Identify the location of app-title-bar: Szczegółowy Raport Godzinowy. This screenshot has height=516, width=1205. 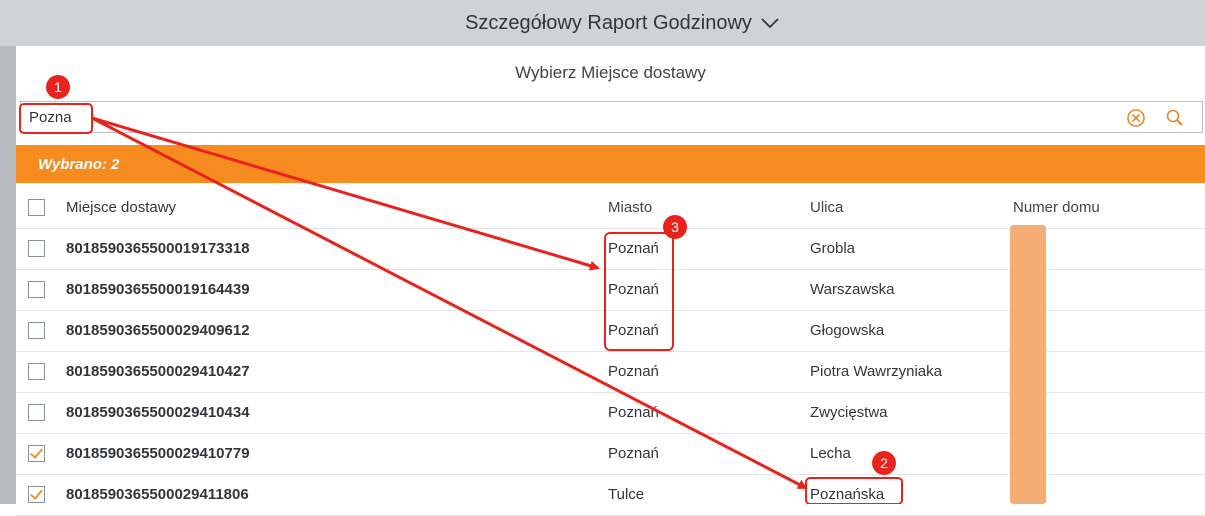
(602, 23).